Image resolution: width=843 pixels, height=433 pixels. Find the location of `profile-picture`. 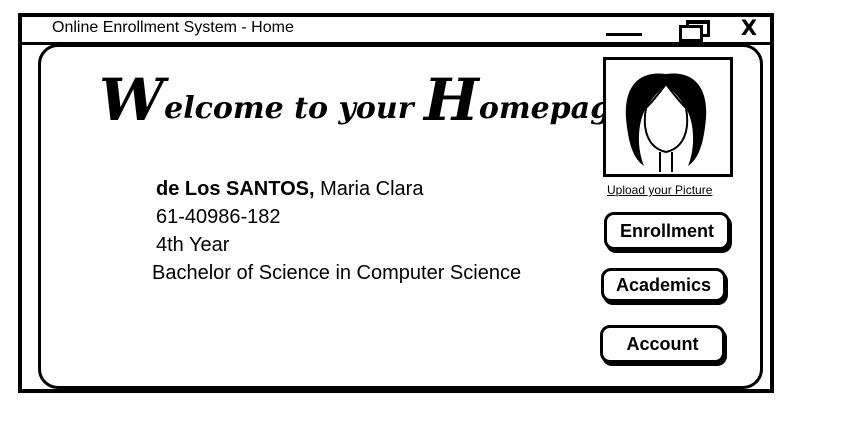

profile-picture is located at coordinates (668, 117).